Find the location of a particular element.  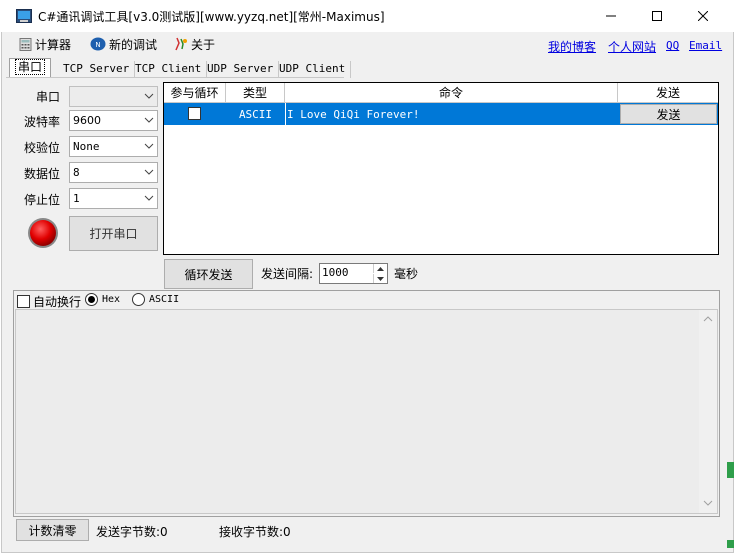

close-icon is located at coordinates (703, 16).